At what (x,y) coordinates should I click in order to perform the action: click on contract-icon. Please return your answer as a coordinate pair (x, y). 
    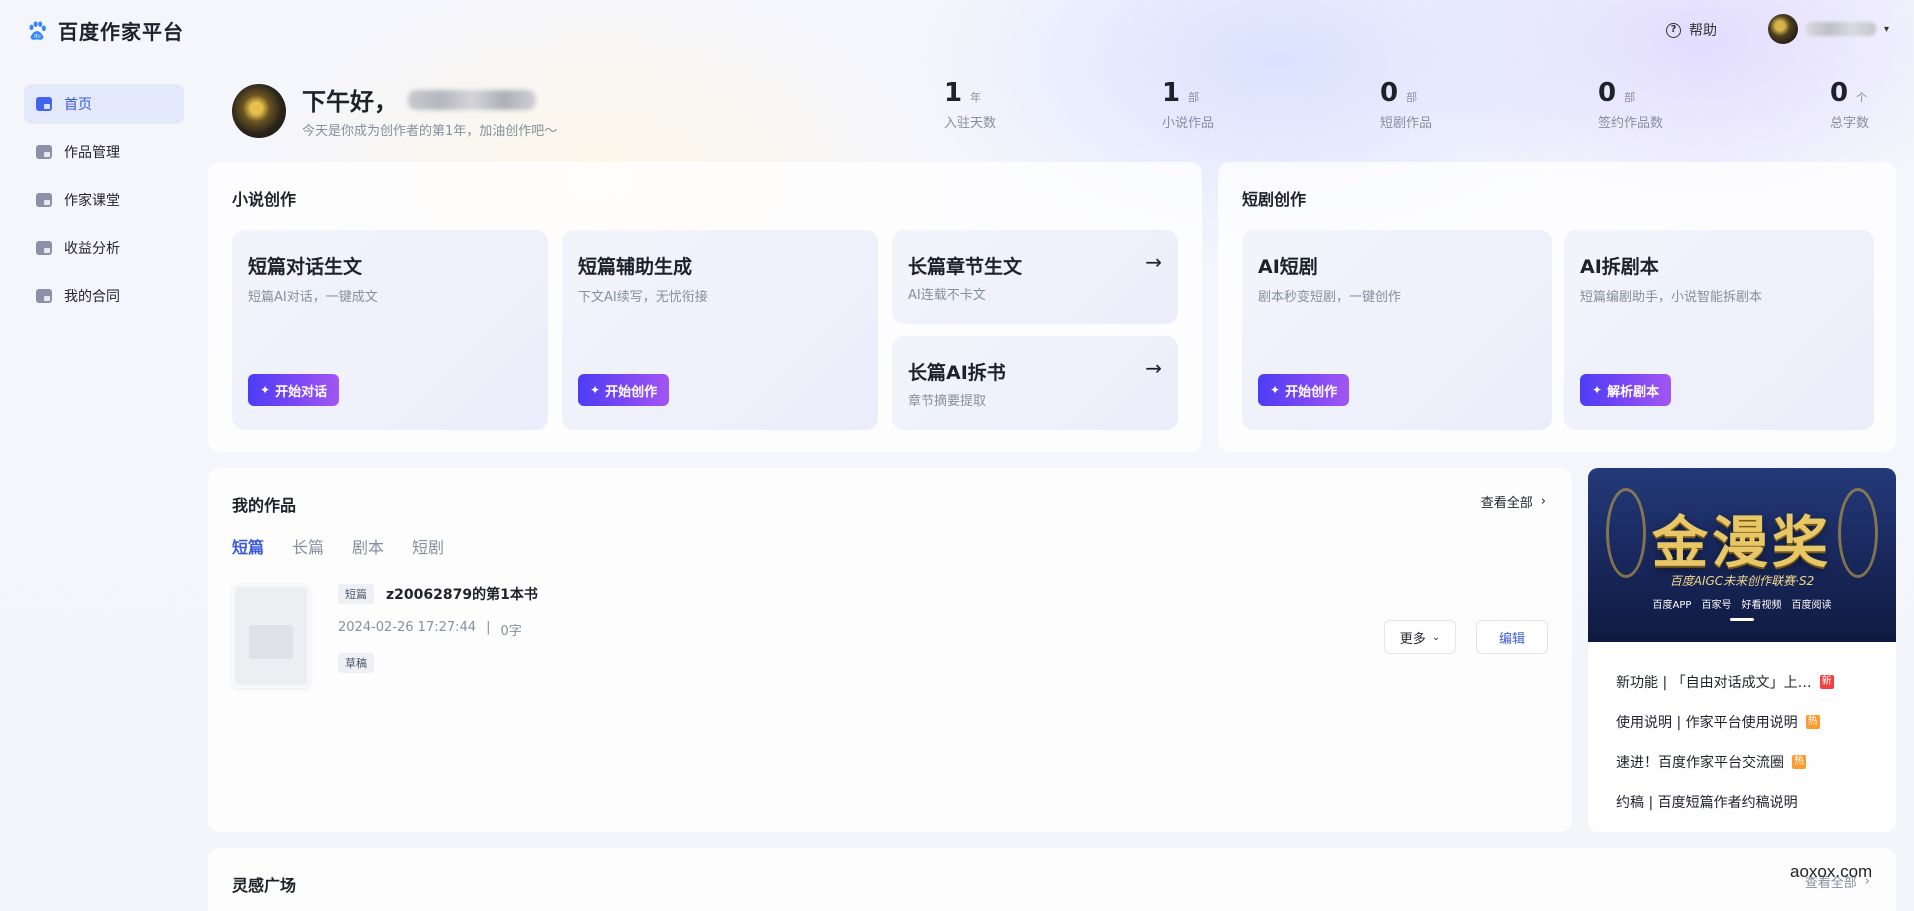
    Looking at the image, I should click on (44, 296).